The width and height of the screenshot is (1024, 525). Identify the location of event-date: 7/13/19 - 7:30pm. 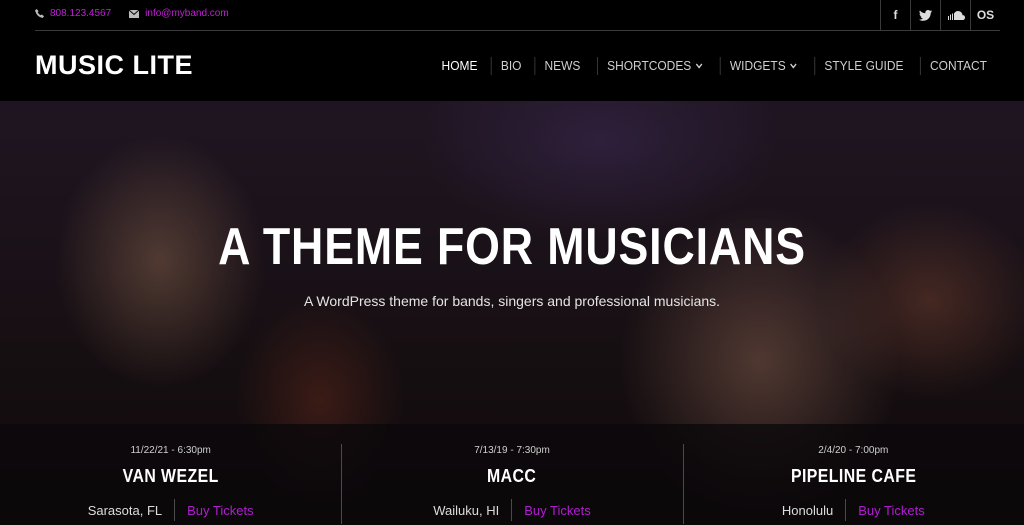
(512, 450).